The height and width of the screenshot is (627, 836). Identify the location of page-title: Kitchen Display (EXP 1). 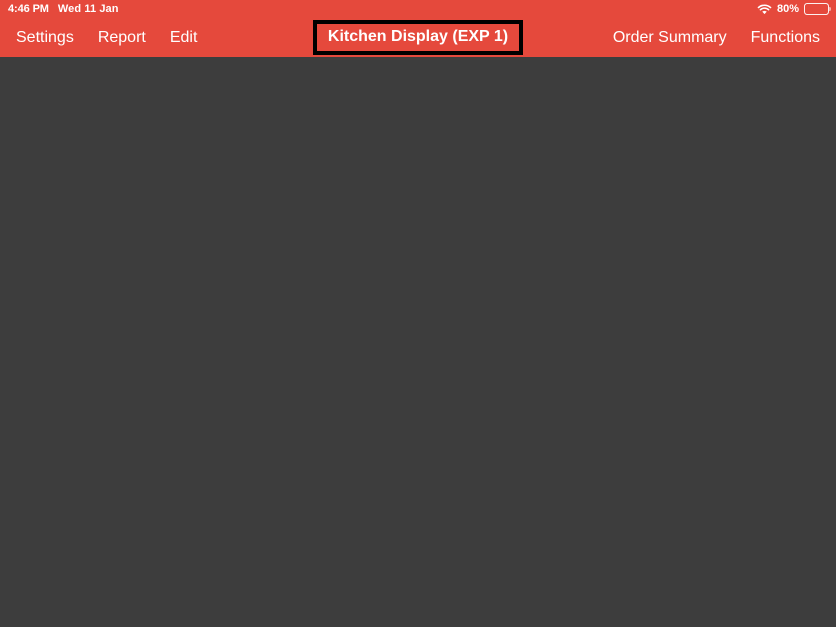
(418, 36).